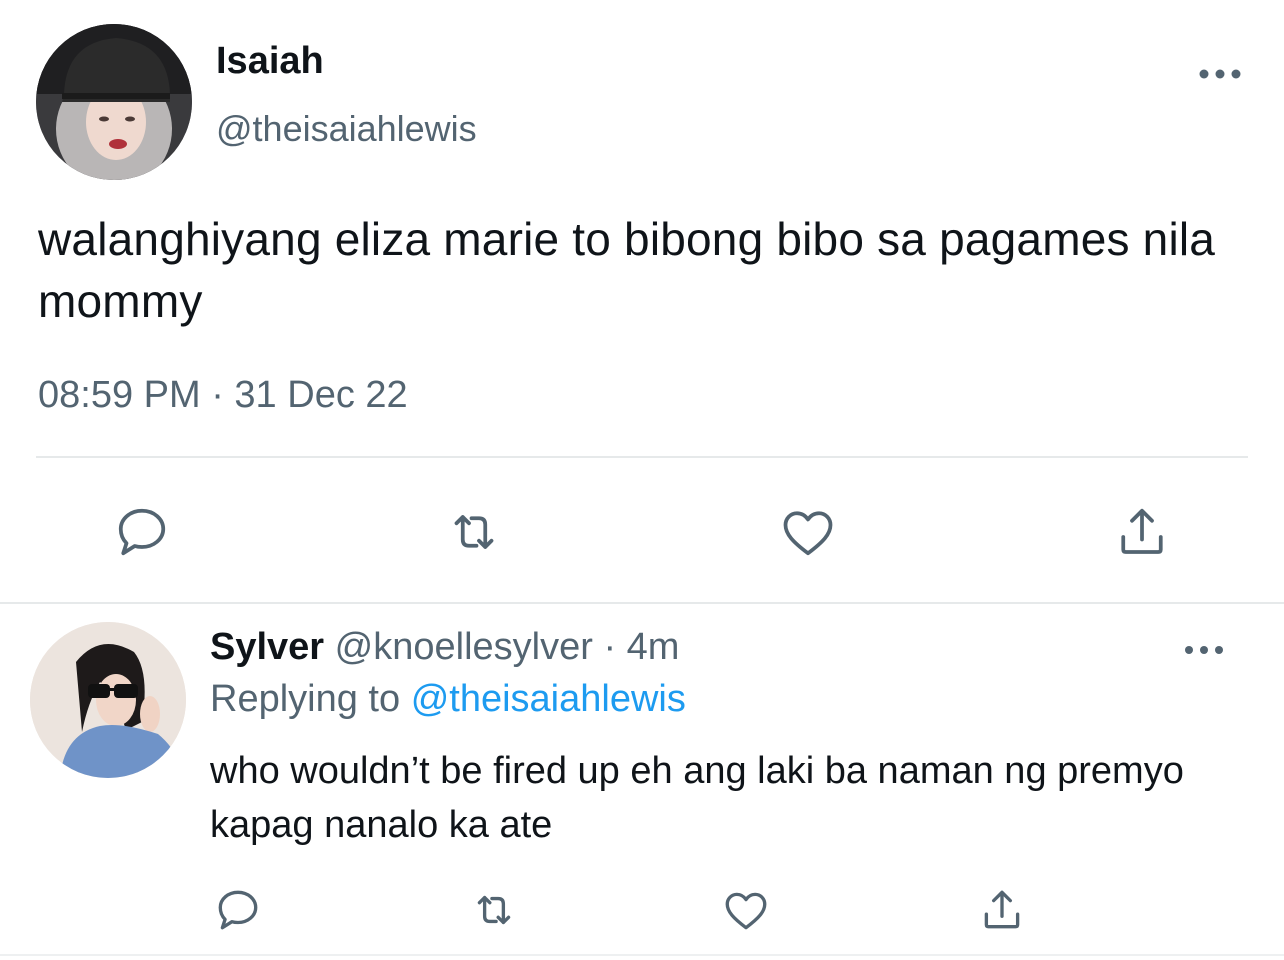 The image size is (1284, 960). I want to click on replying-to-mention: @theisaiahlewis, so click(548, 699).